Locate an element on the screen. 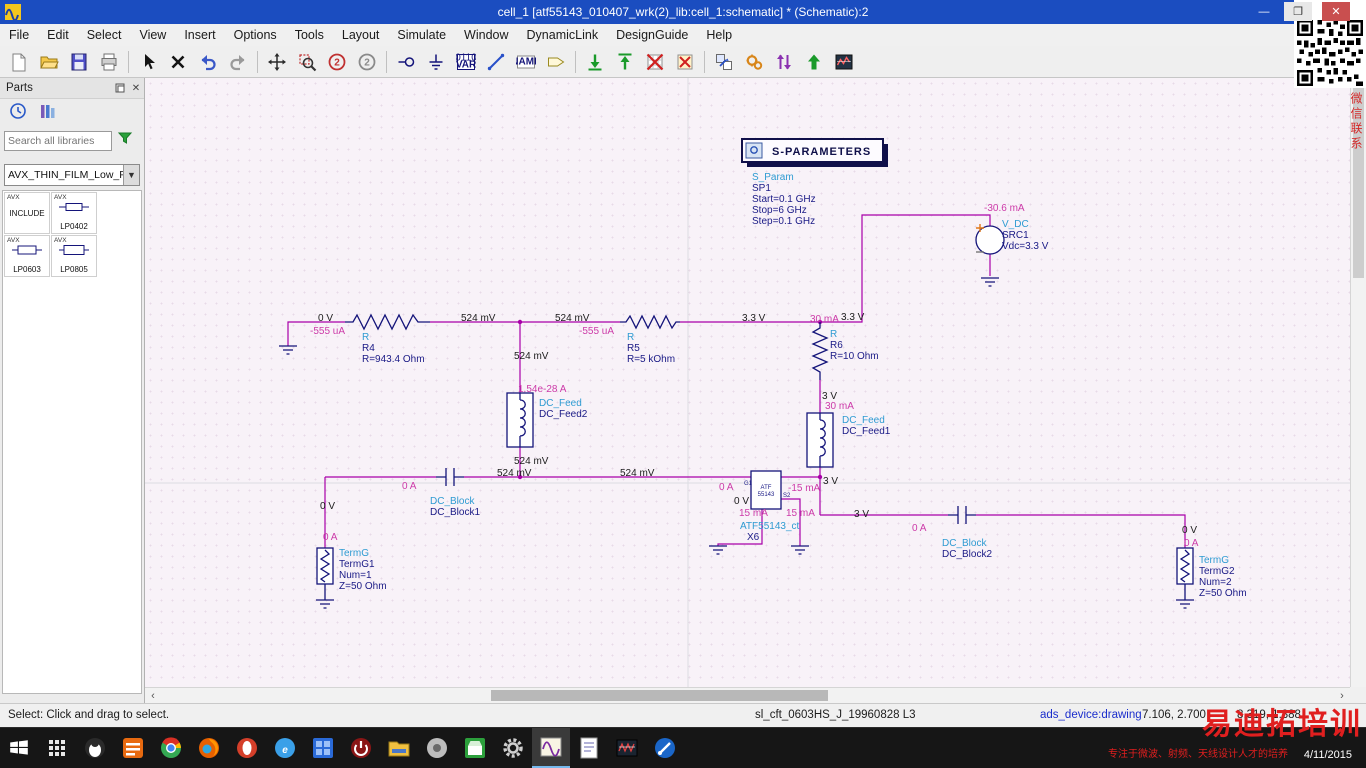  component-dcfeed1: DC_Feed DC_Feed1 is located at coordinates (848, 440).